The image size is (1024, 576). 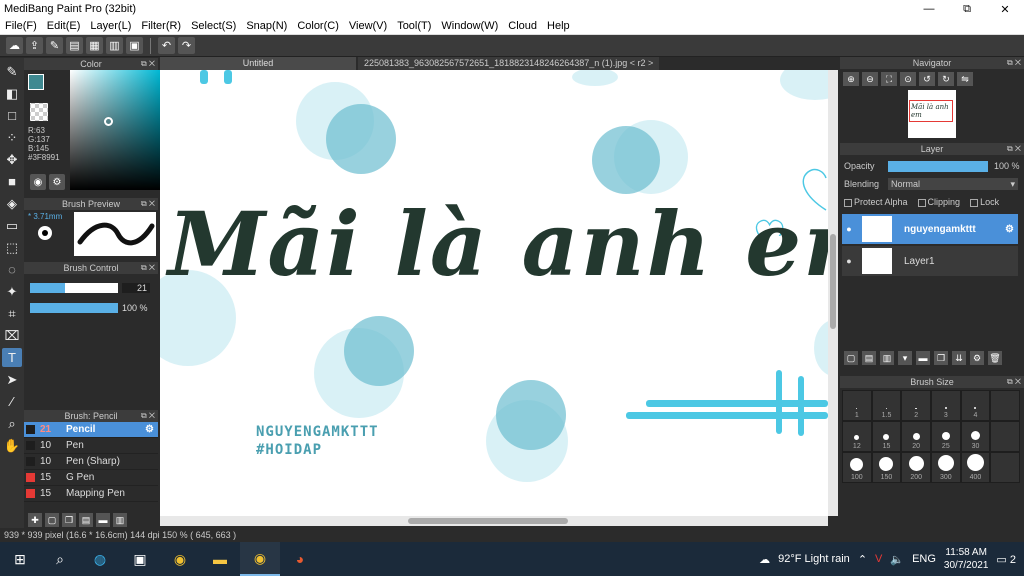 What do you see at coordinates (12, 335) in the screenshot?
I see `select-eraser-tool-icon: ⌧` at bounding box center [12, 335].